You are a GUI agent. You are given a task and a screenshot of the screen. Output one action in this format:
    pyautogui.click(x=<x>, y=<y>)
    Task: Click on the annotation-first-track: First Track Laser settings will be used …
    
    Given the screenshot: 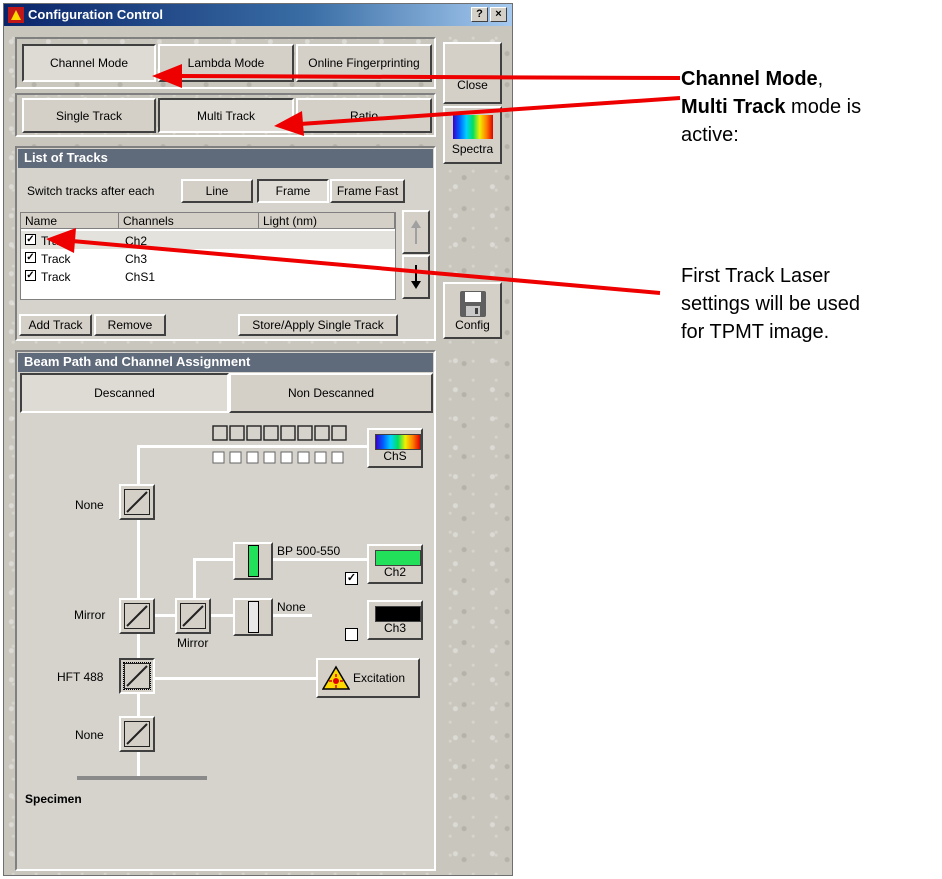 What is the action you would take?
    pyautogui.click(x=770, y=304)
    